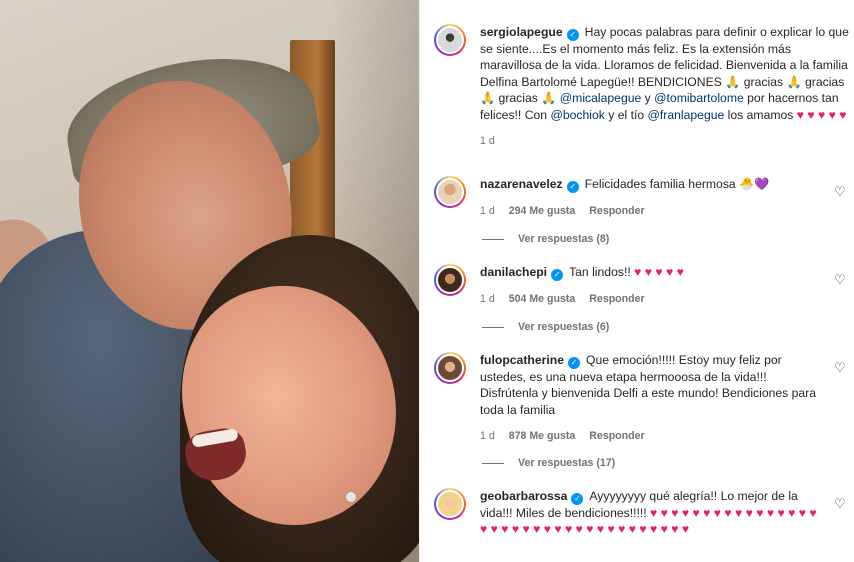  Describe the element at coordinates (821, 114) in the screenshot. I see `caption-hearts: ♥ ♥ ♥ ♥ ♥` at that location.